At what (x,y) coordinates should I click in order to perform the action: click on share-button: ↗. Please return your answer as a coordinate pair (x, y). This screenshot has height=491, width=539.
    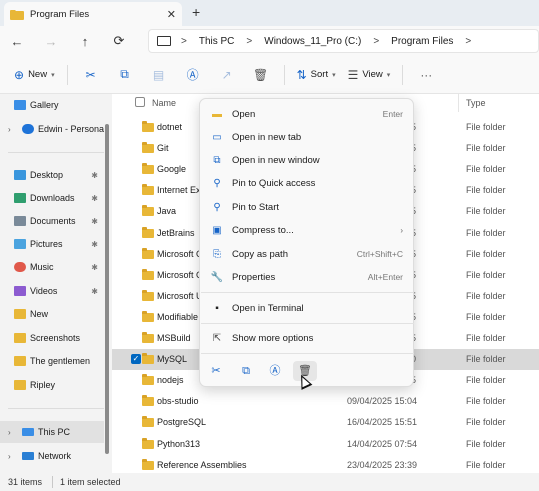
    Looking at the image, I should click on (227, 75).